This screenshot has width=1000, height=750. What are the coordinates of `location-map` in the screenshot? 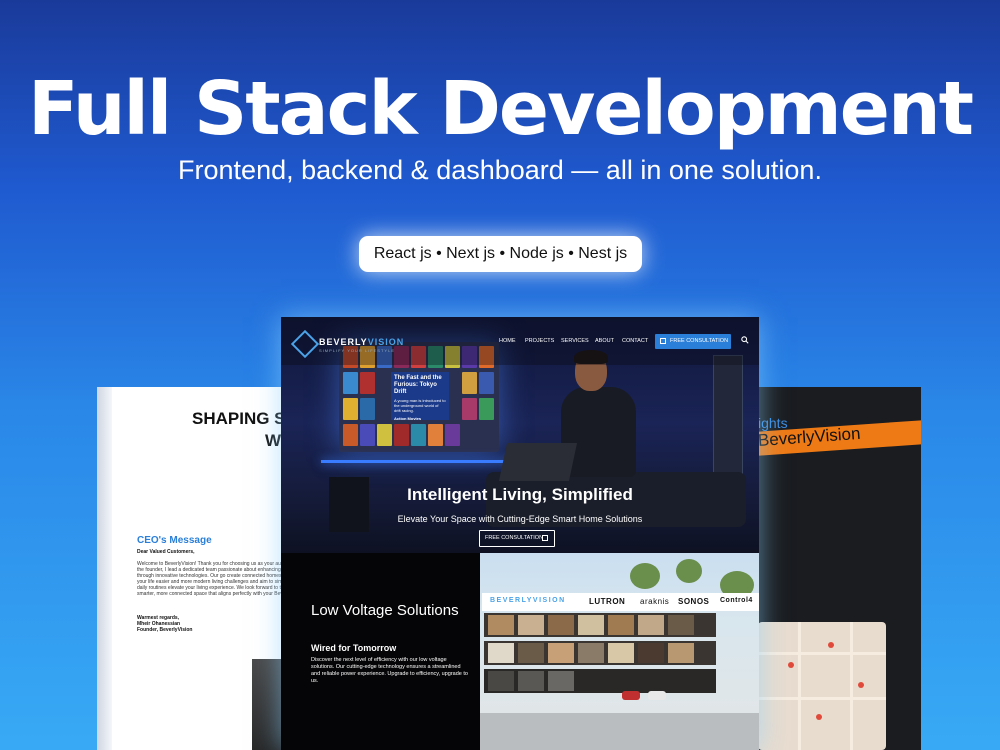 It's located at (822, 686).